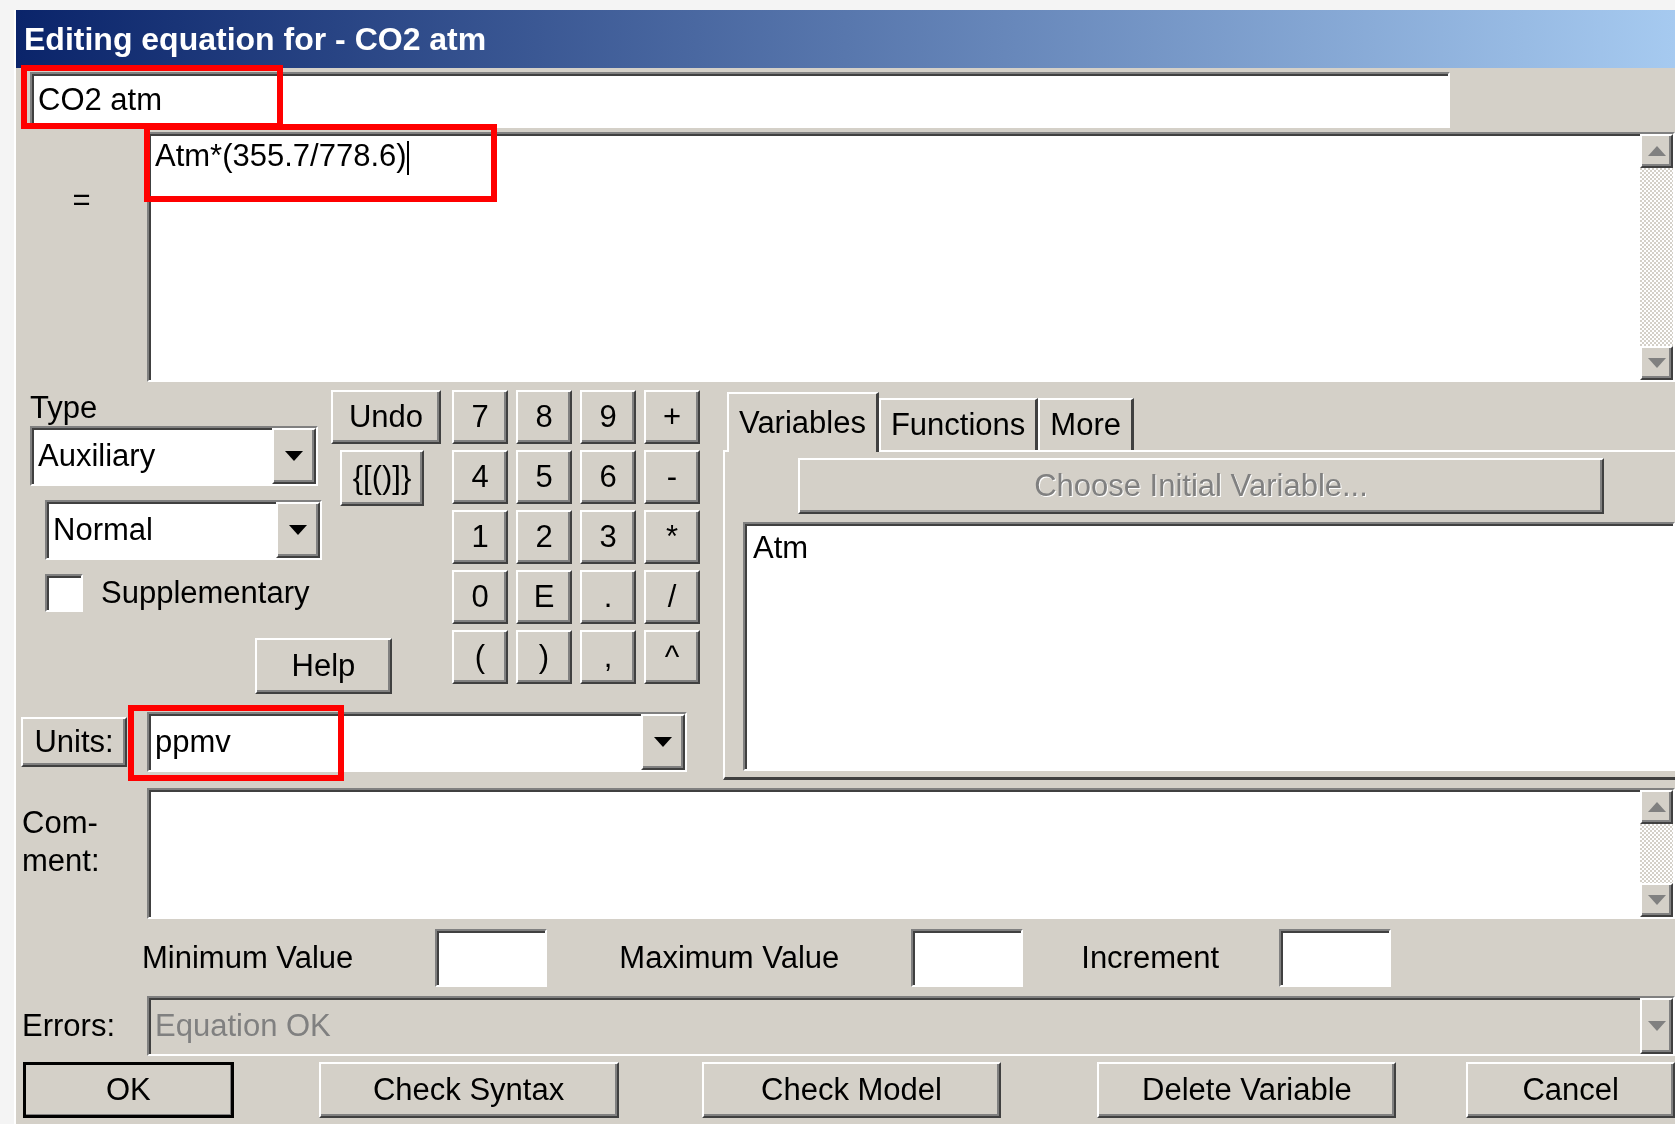 This screenshot has height=1124, width=1675. What do you see at coordinates (480, 657) in the screenshot?
I see `keypad-key: (` at bounding box center [480, 657].